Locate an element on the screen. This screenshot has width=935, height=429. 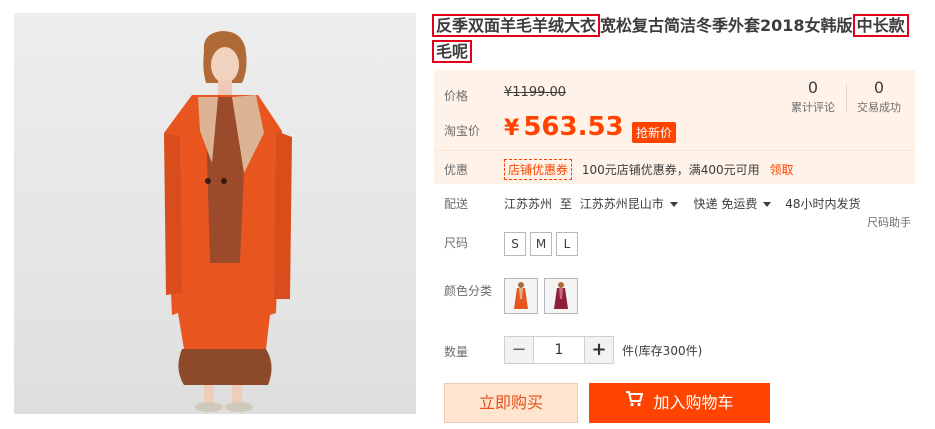
add-to-cart-button: 加入购物车 is located at coordinates (679, 403).